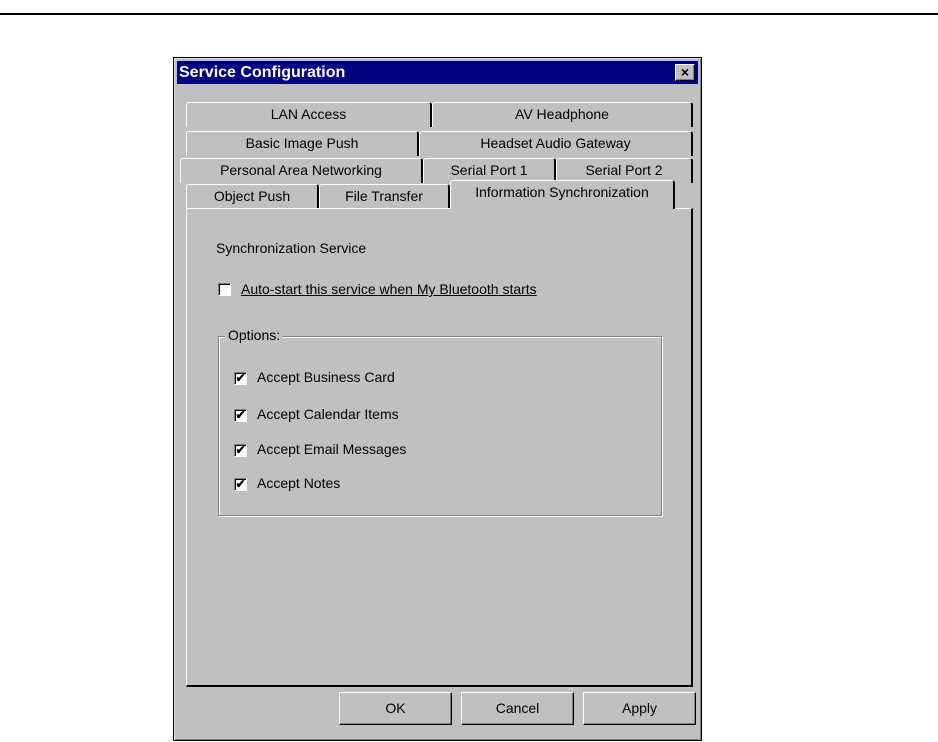  What do you see at coordinates (639, 708) in the screenshot?
I see `apply-button: Apply` at bounding box center [639, 708].